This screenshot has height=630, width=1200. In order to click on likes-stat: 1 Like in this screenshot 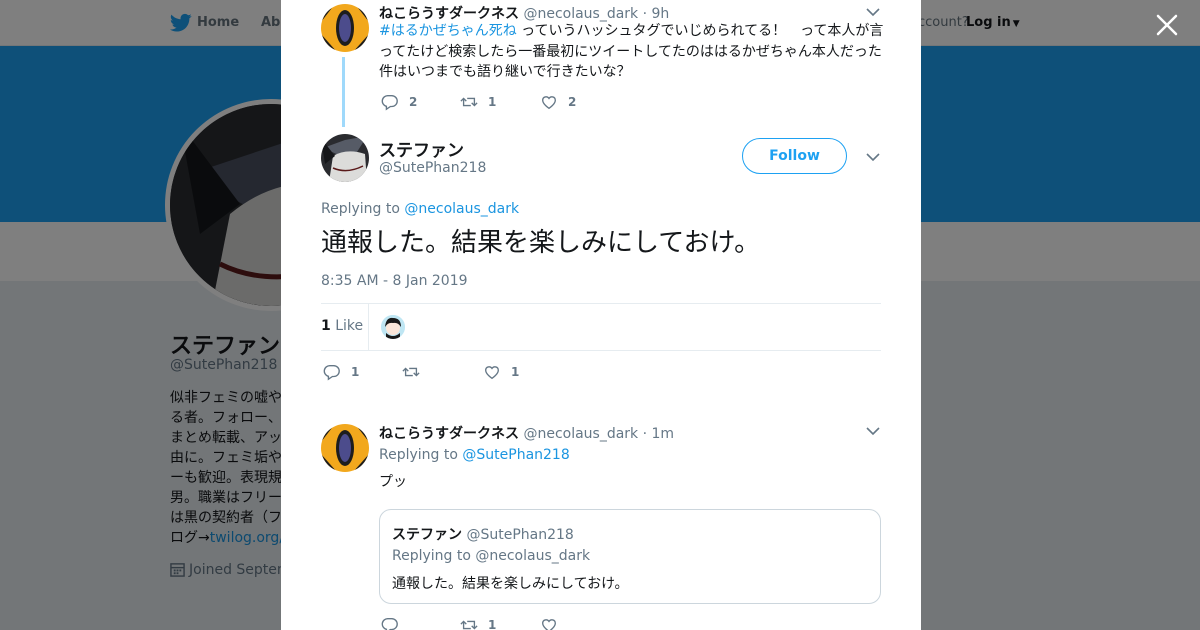, I will do `click(342, 326)`.